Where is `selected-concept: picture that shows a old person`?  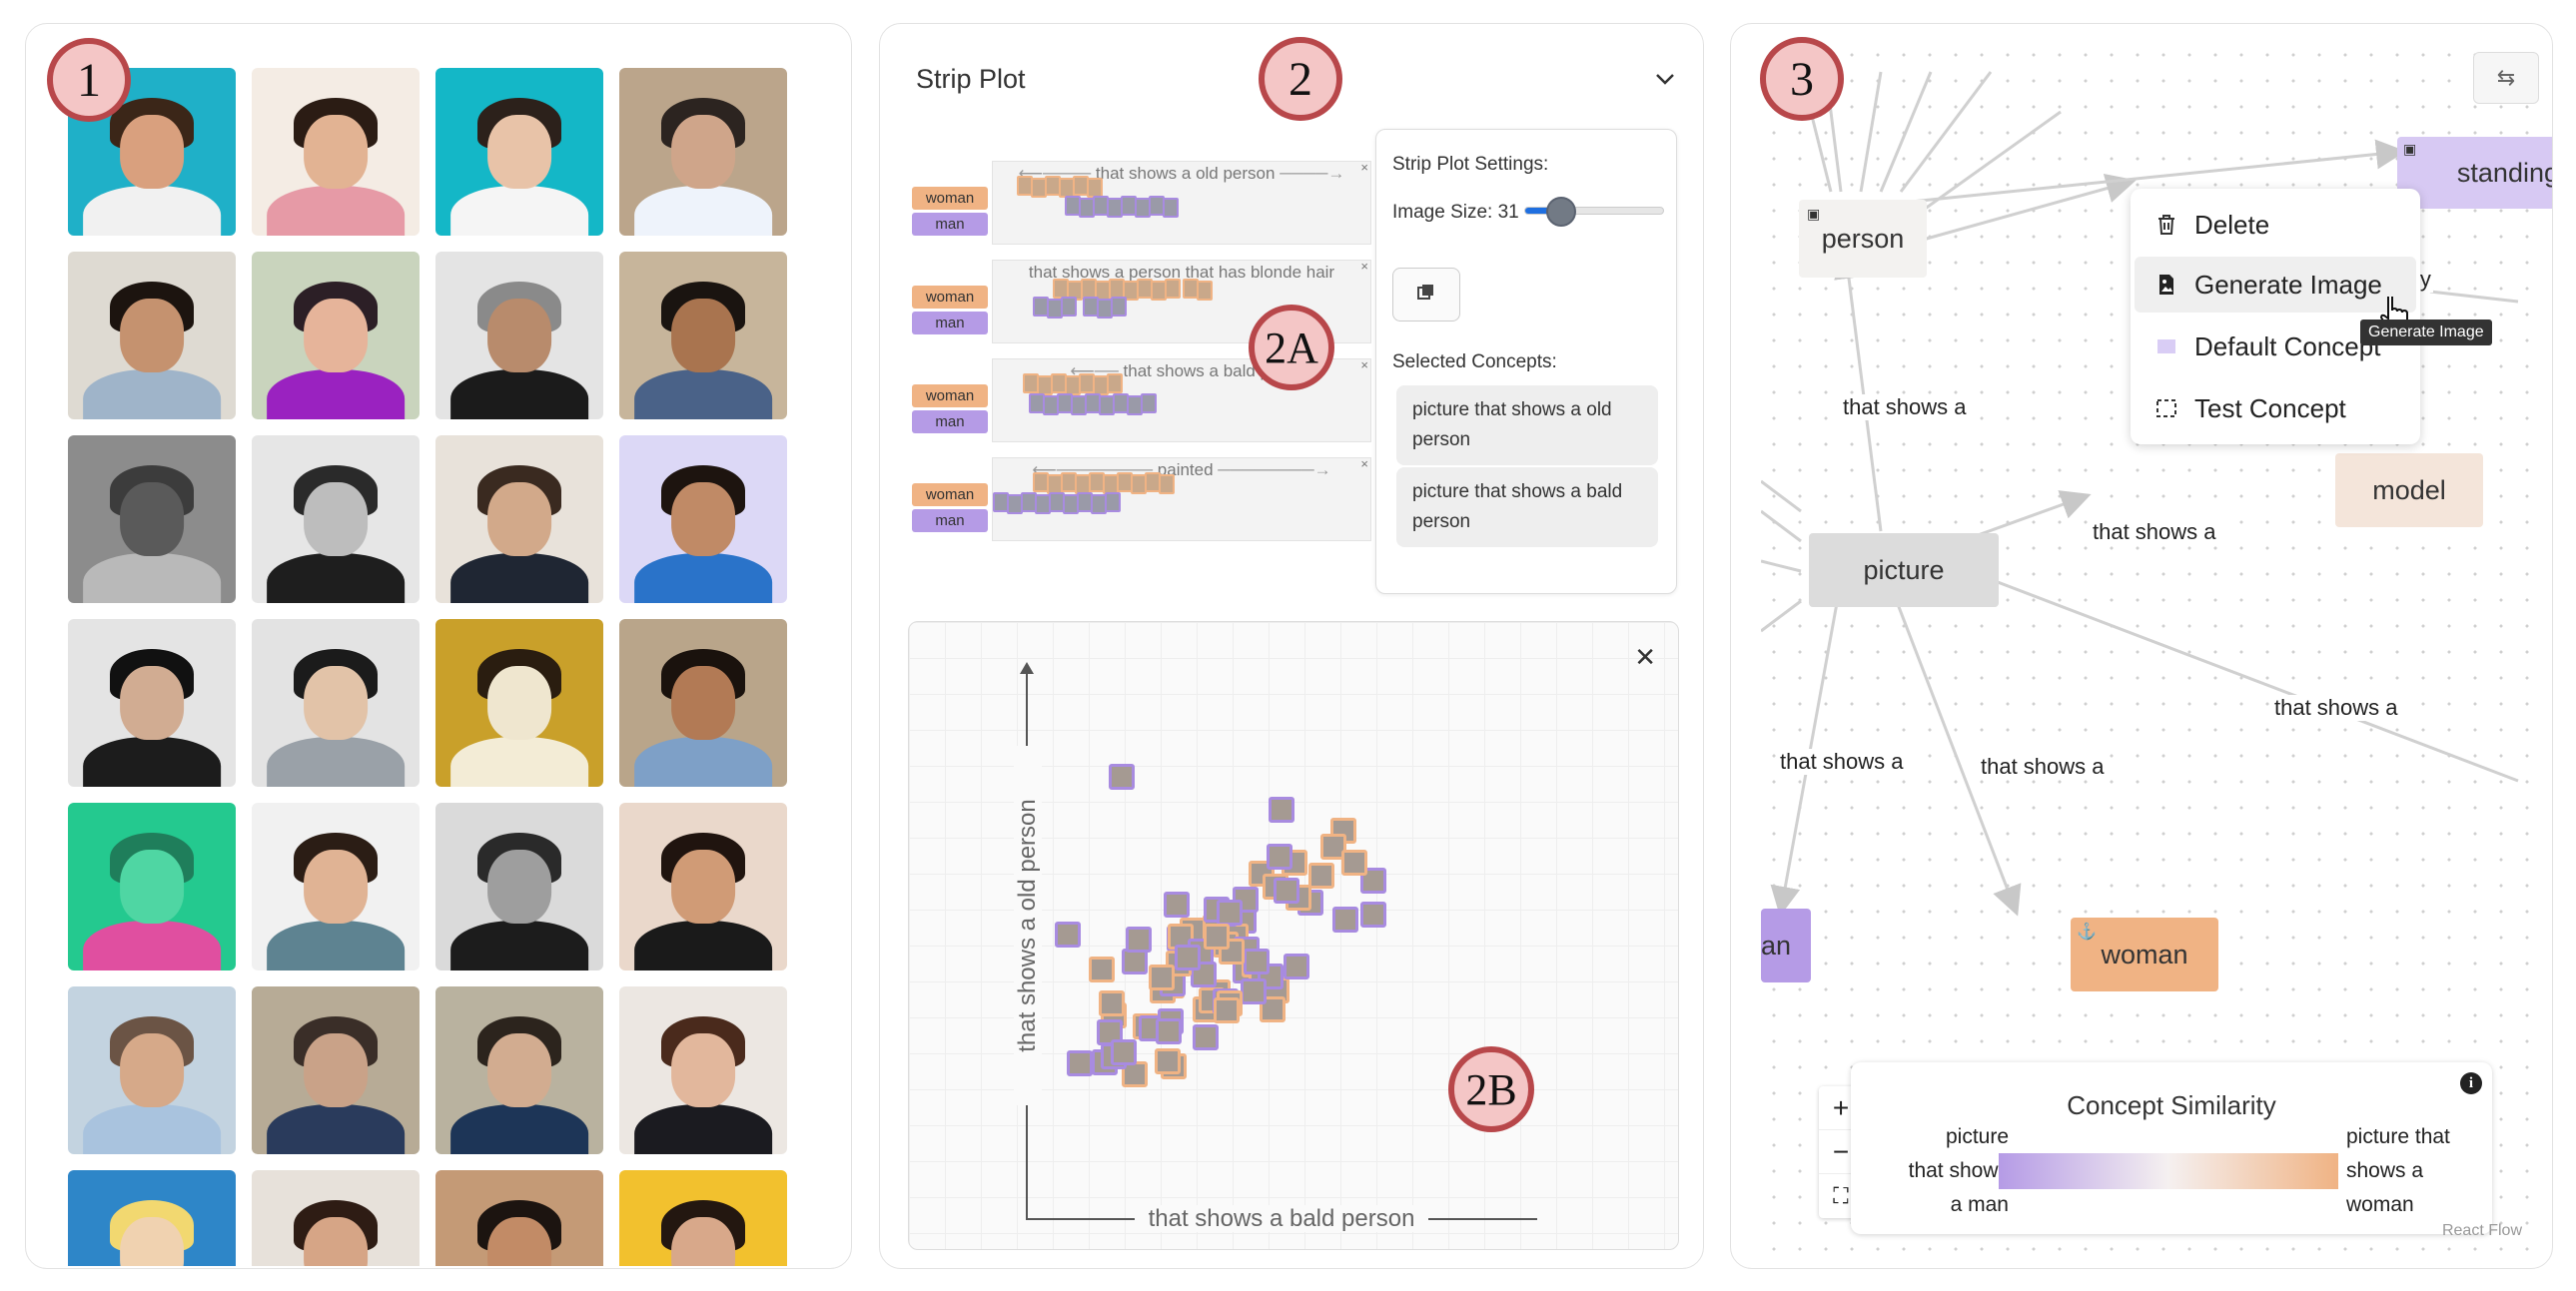
selected-concept: picture that shows a old person is located at coordinates (1527, 425).